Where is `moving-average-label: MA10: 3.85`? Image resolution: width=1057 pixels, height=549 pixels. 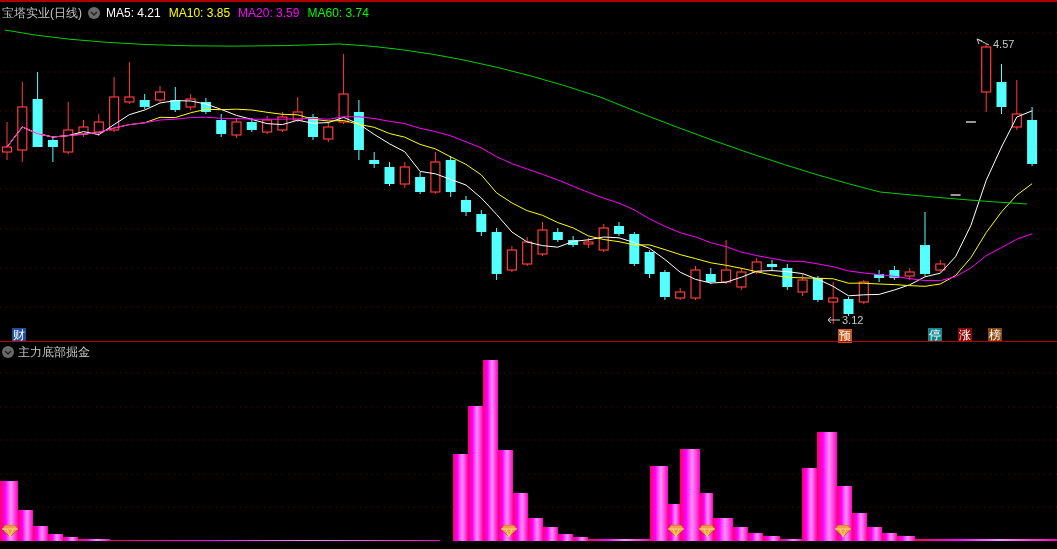 moving-average-label: MA10: 3.85 is located at coordinates (199, 13).